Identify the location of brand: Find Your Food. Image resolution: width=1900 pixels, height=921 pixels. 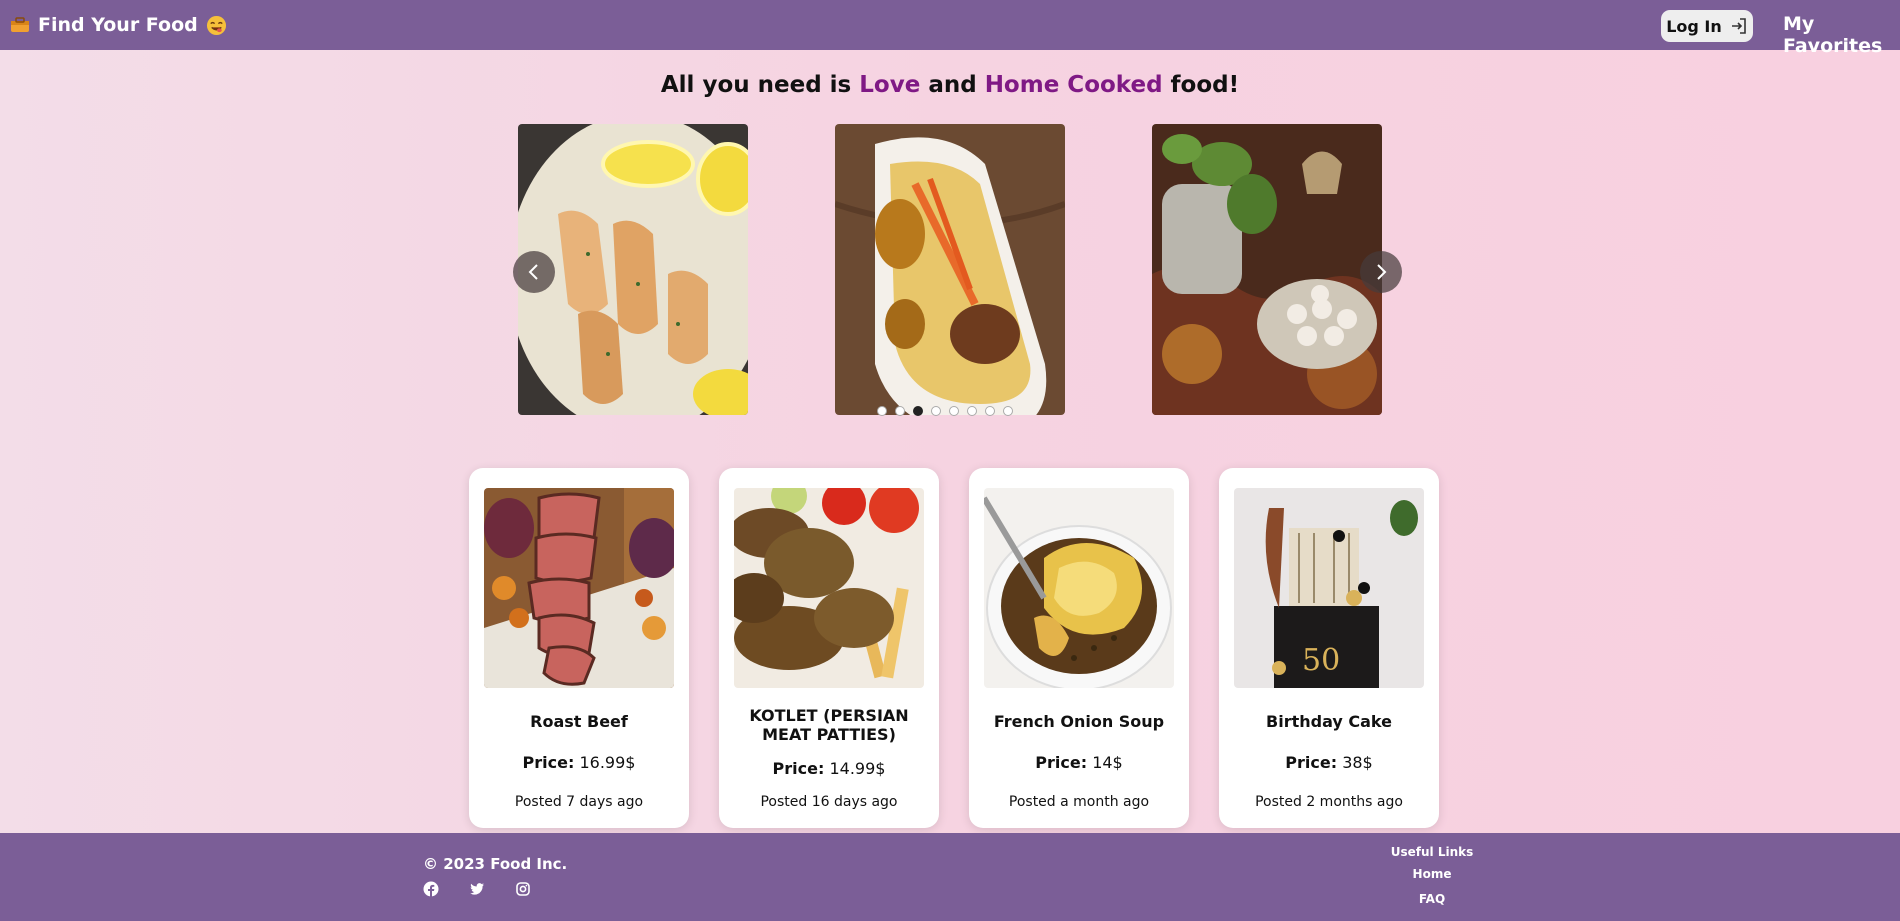
(118, 25).